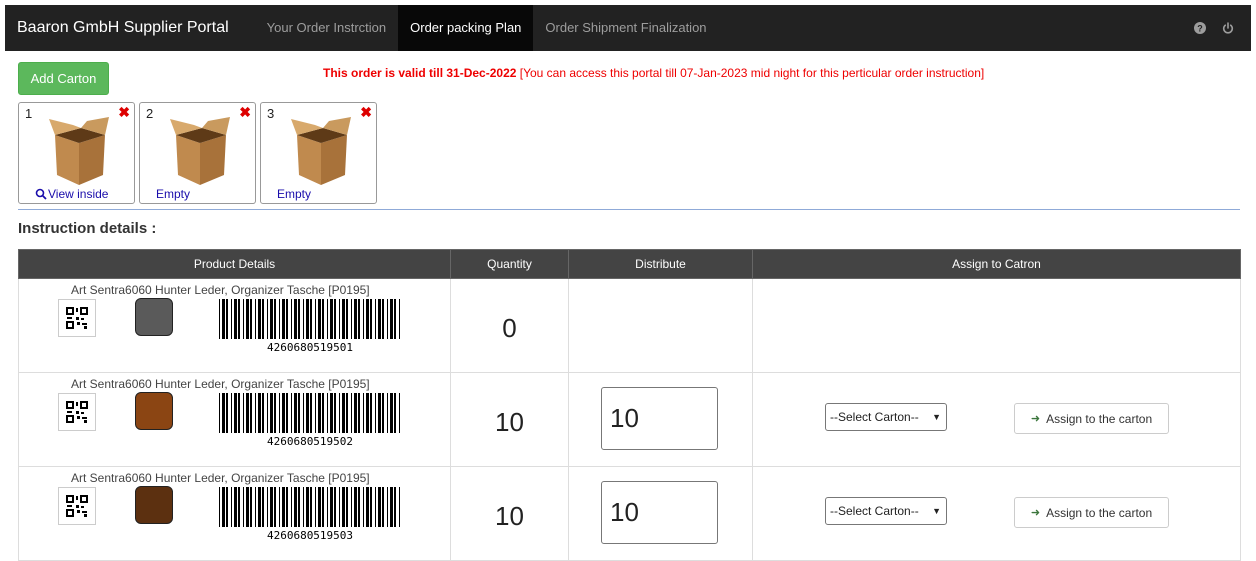 The width and height of the screenshot is (1256, 561). I want to click on question-icon: ?, so click(1200, 28).